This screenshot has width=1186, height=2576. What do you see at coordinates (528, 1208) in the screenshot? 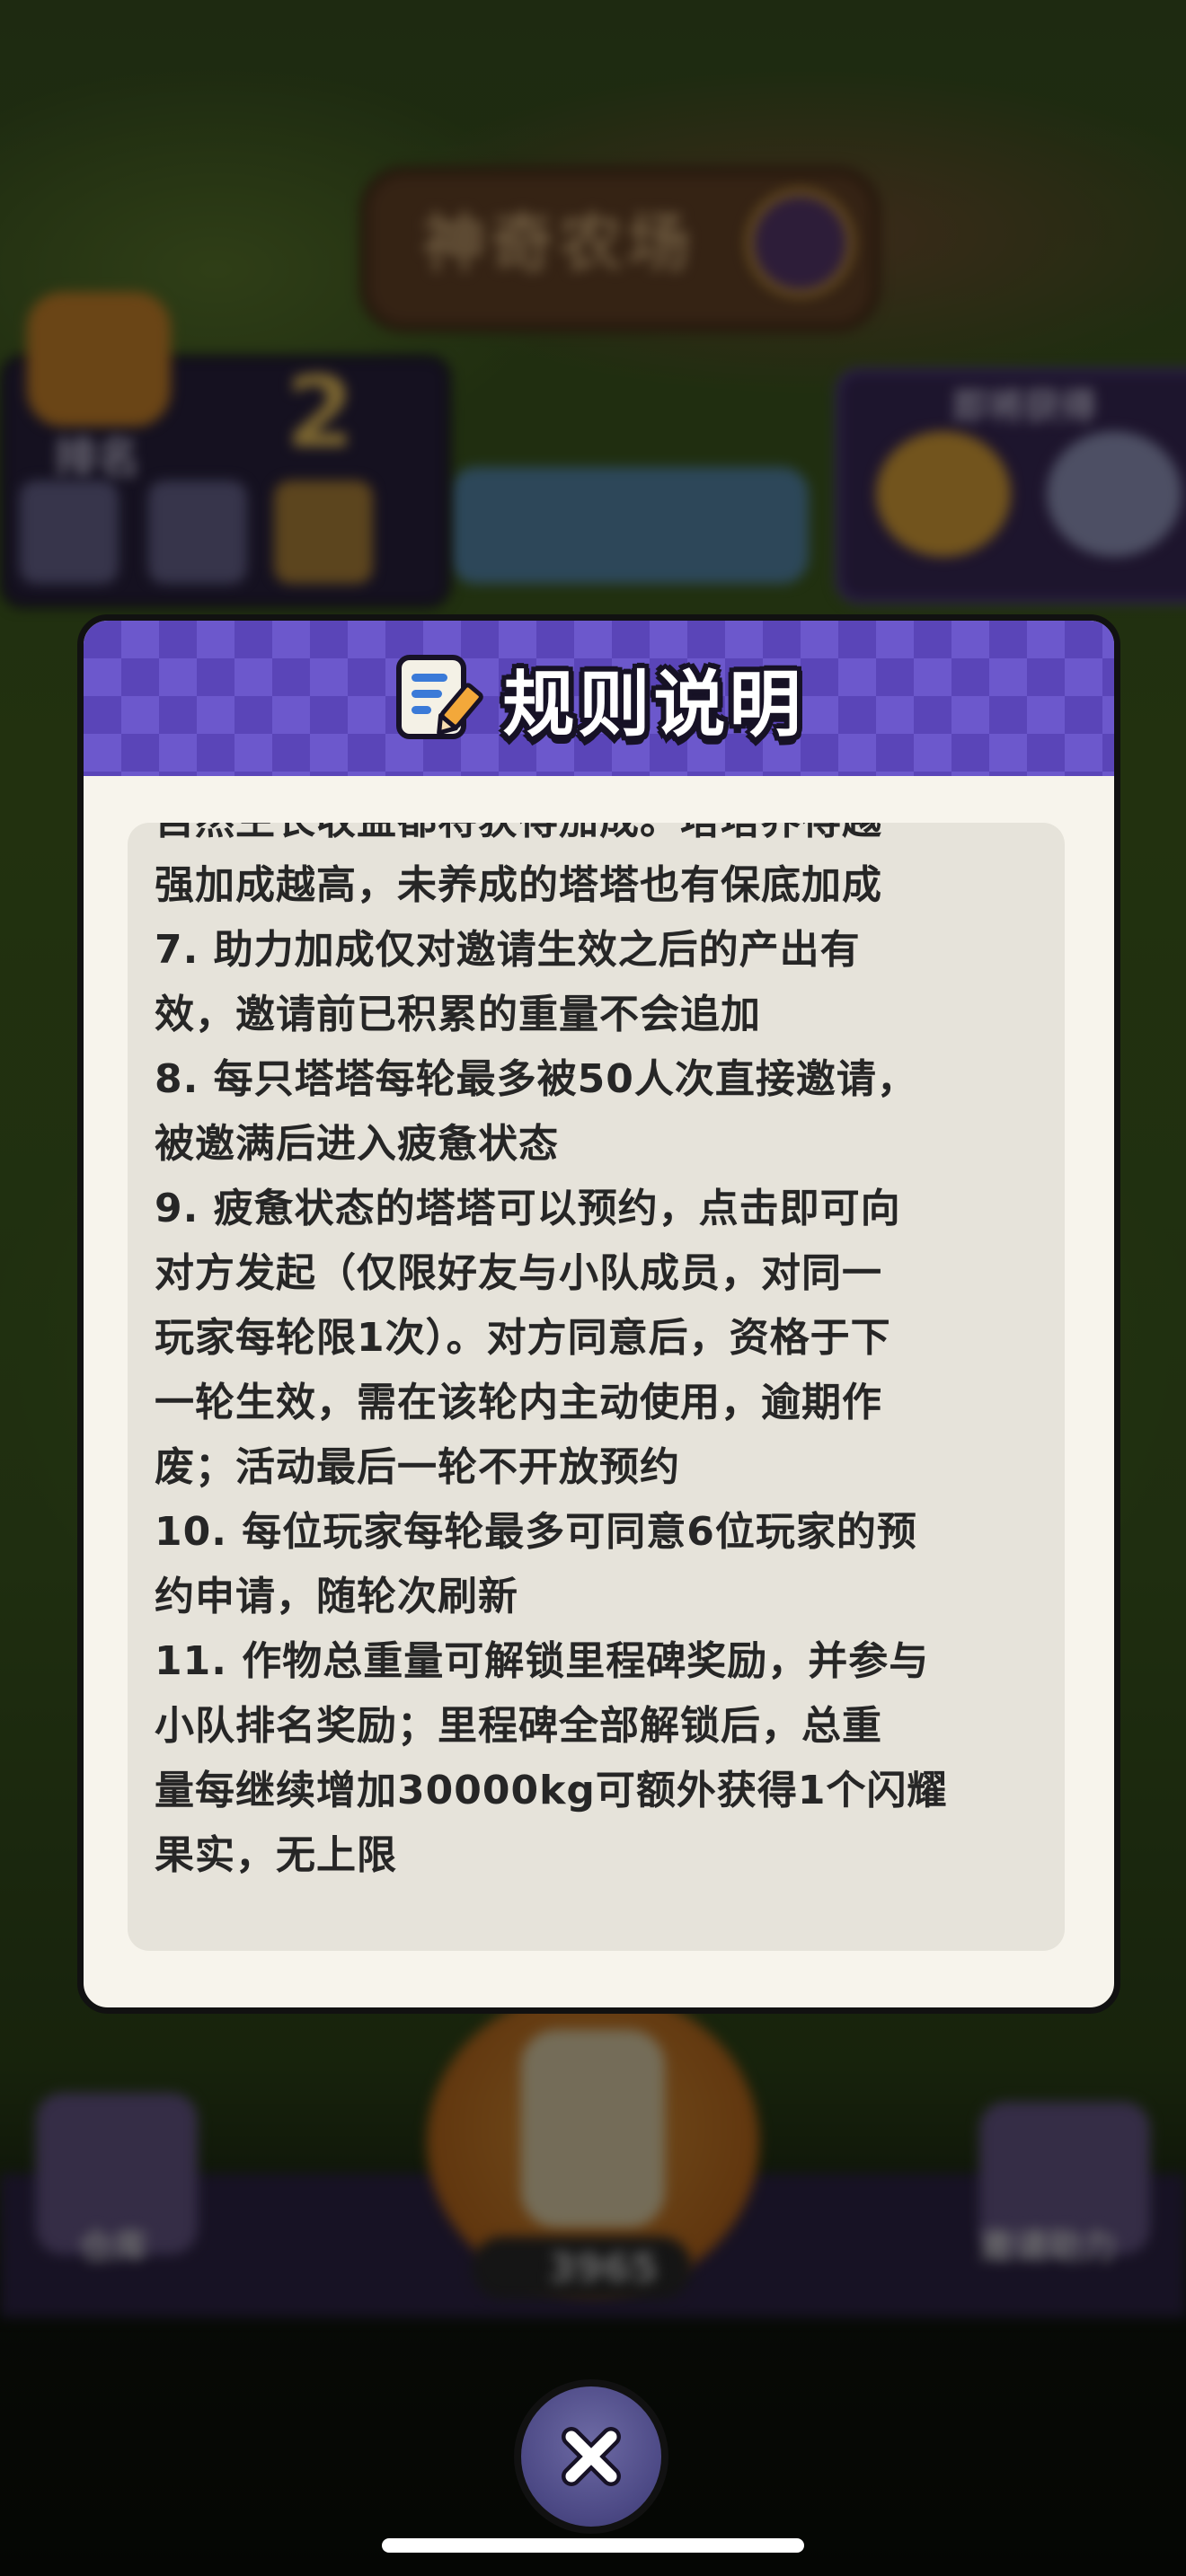
I see `rule-line: 9. 疲惫状态的塔塔可以预约，点击即可向` at bounding box center [528, 1208].